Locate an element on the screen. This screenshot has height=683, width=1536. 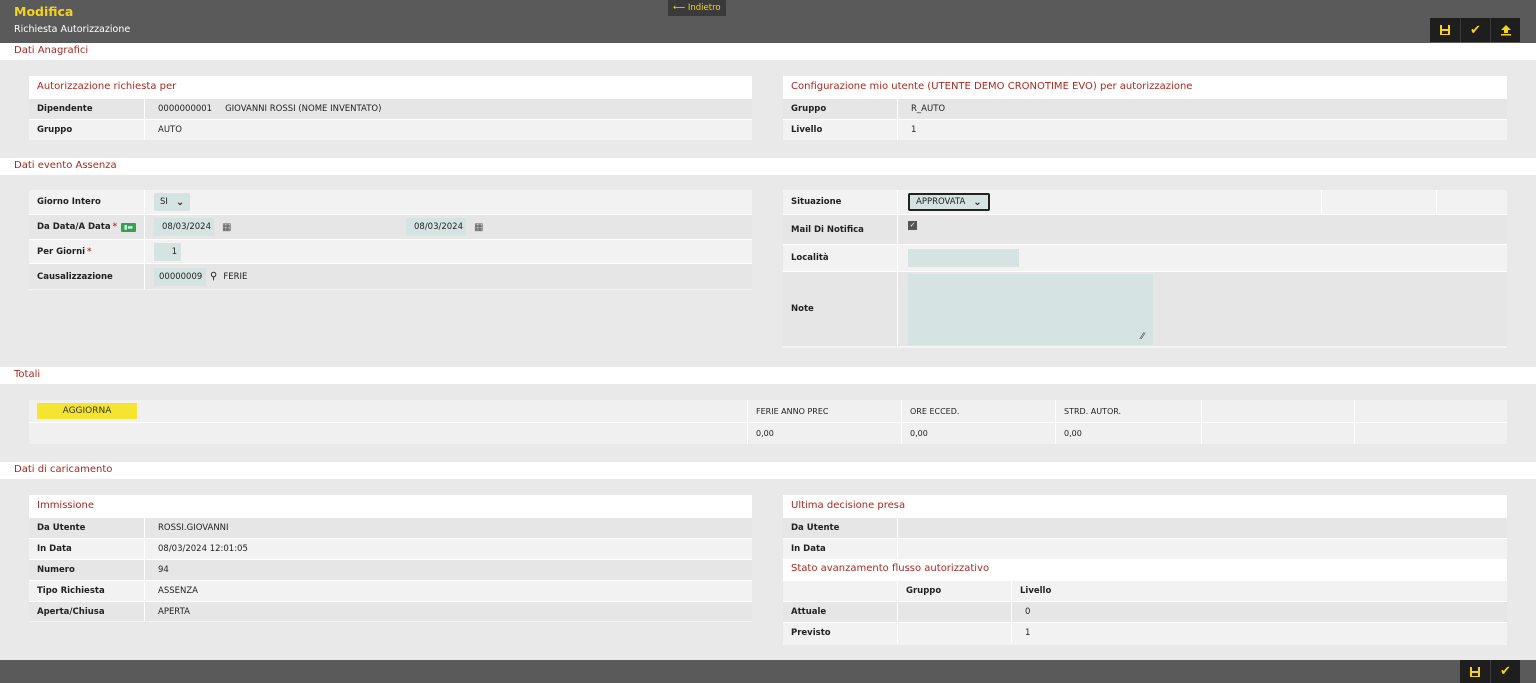
per-giorni-label: Per Giorni is located at coordinates (61, 251).